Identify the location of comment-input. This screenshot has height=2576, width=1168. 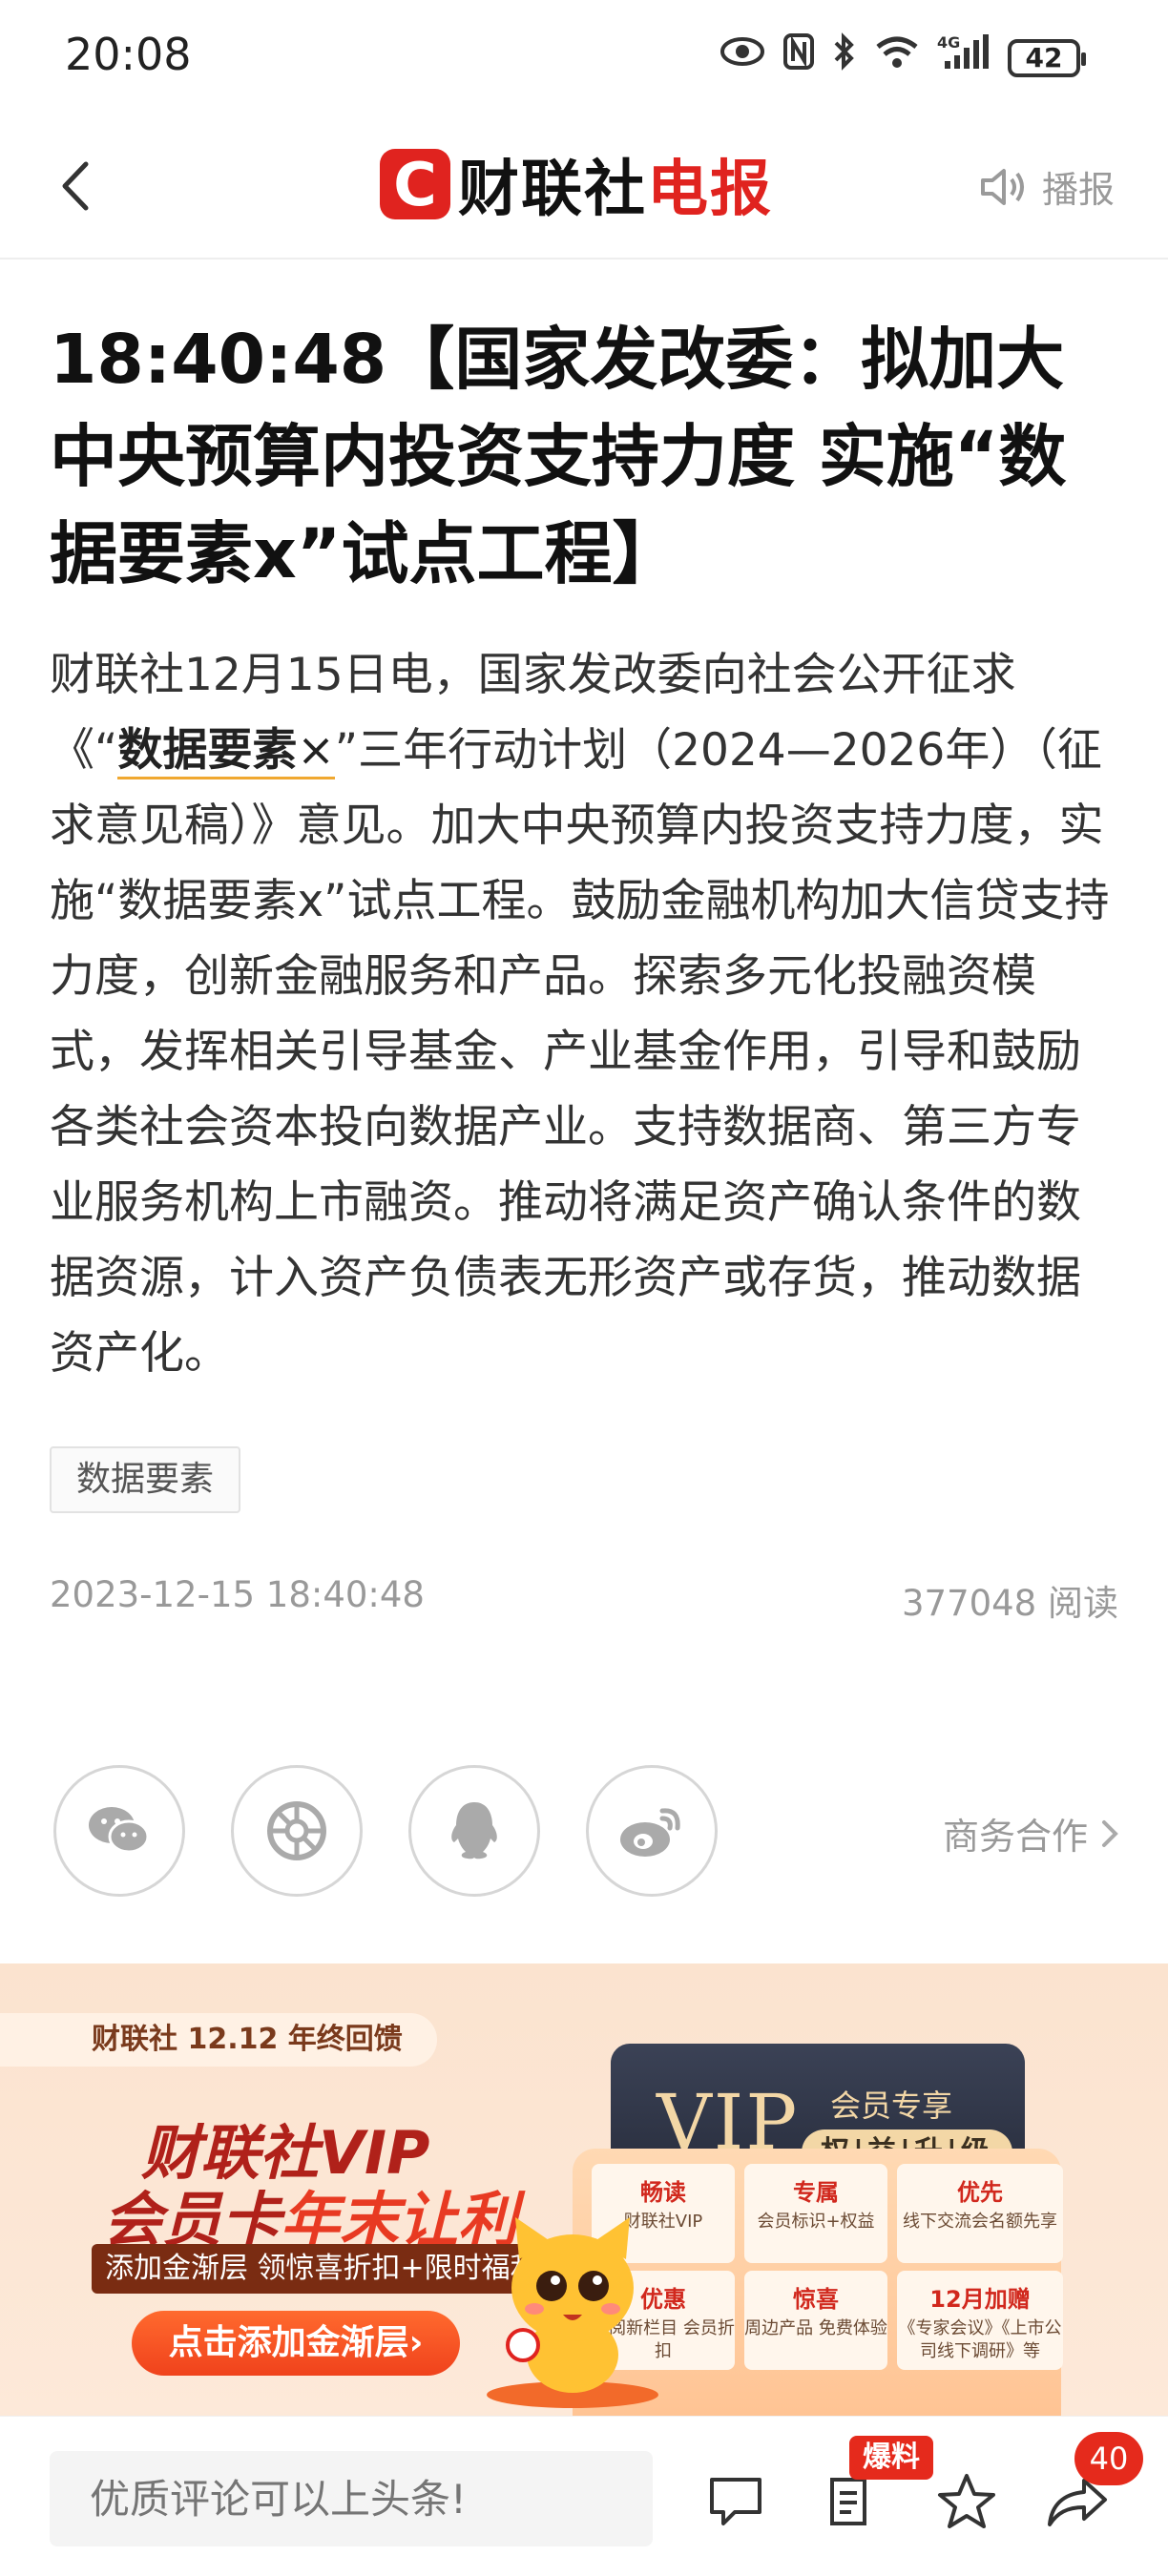
(351, 2498).